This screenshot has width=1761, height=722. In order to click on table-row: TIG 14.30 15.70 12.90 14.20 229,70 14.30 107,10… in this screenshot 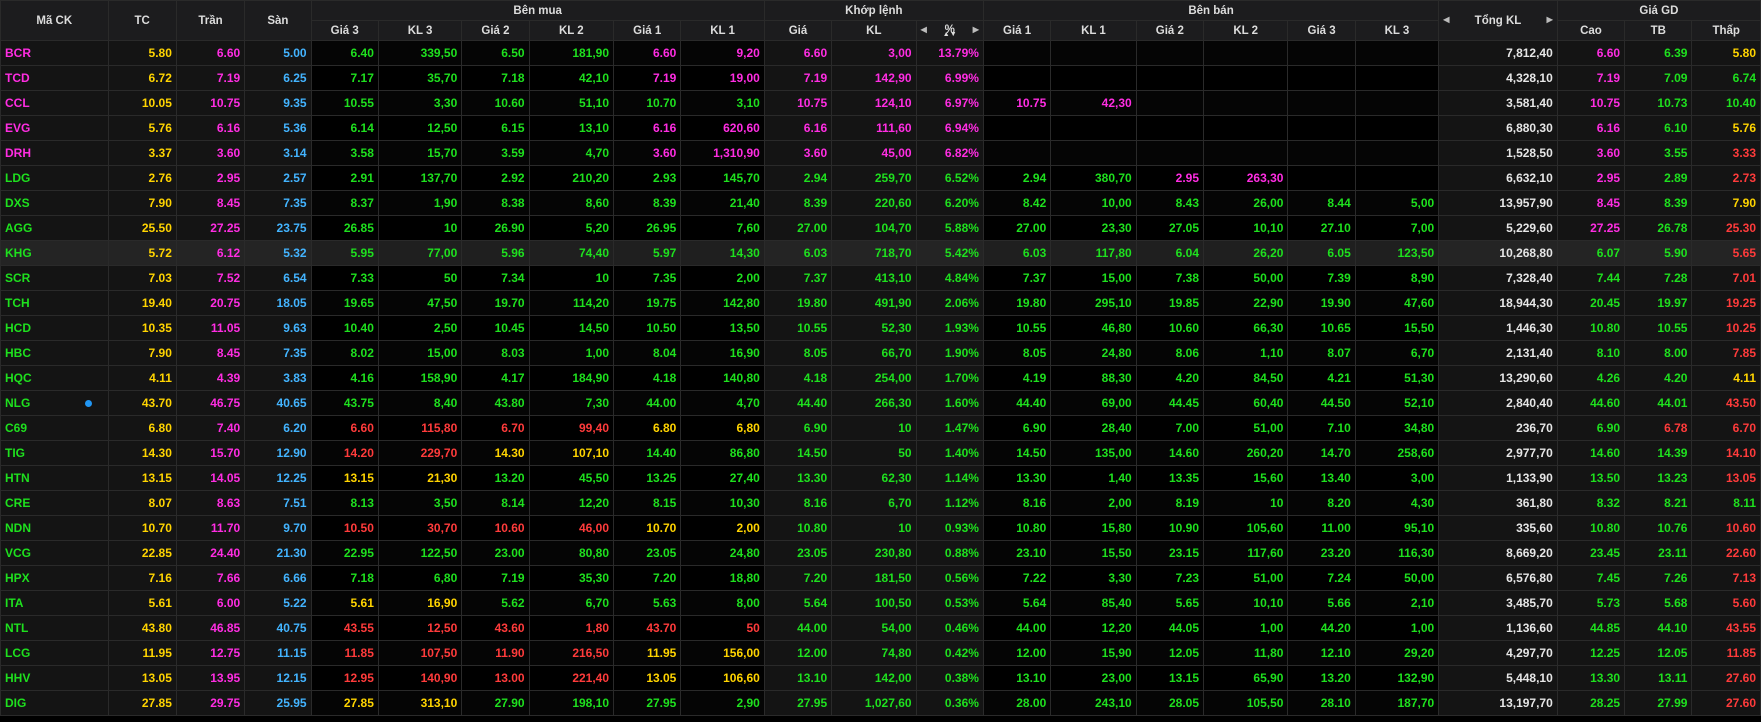, I will do `click(880, 453)`.